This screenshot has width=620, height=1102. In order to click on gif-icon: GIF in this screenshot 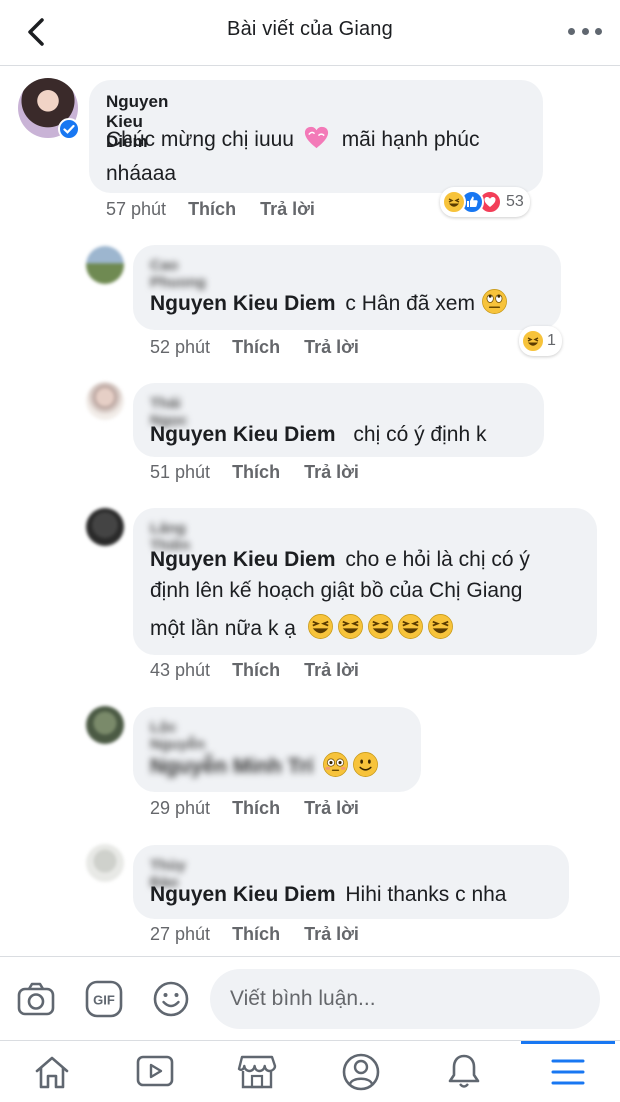, I will do `click(104, 999)`.